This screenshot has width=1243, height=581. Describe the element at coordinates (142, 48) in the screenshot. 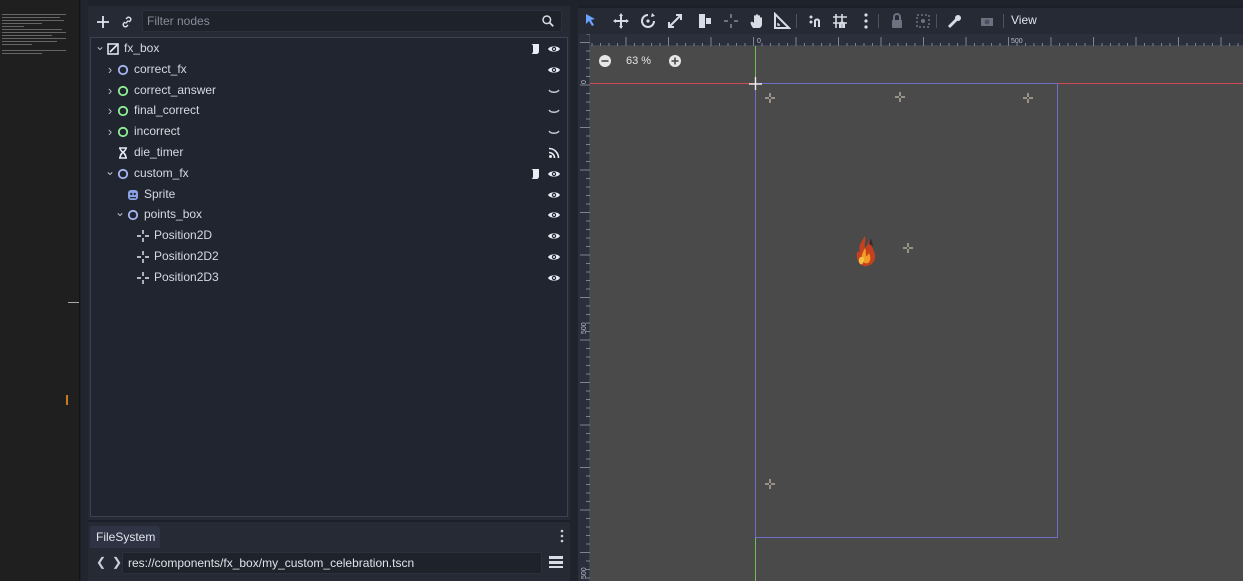

I see `scene-node-label: fx_box` at that location.